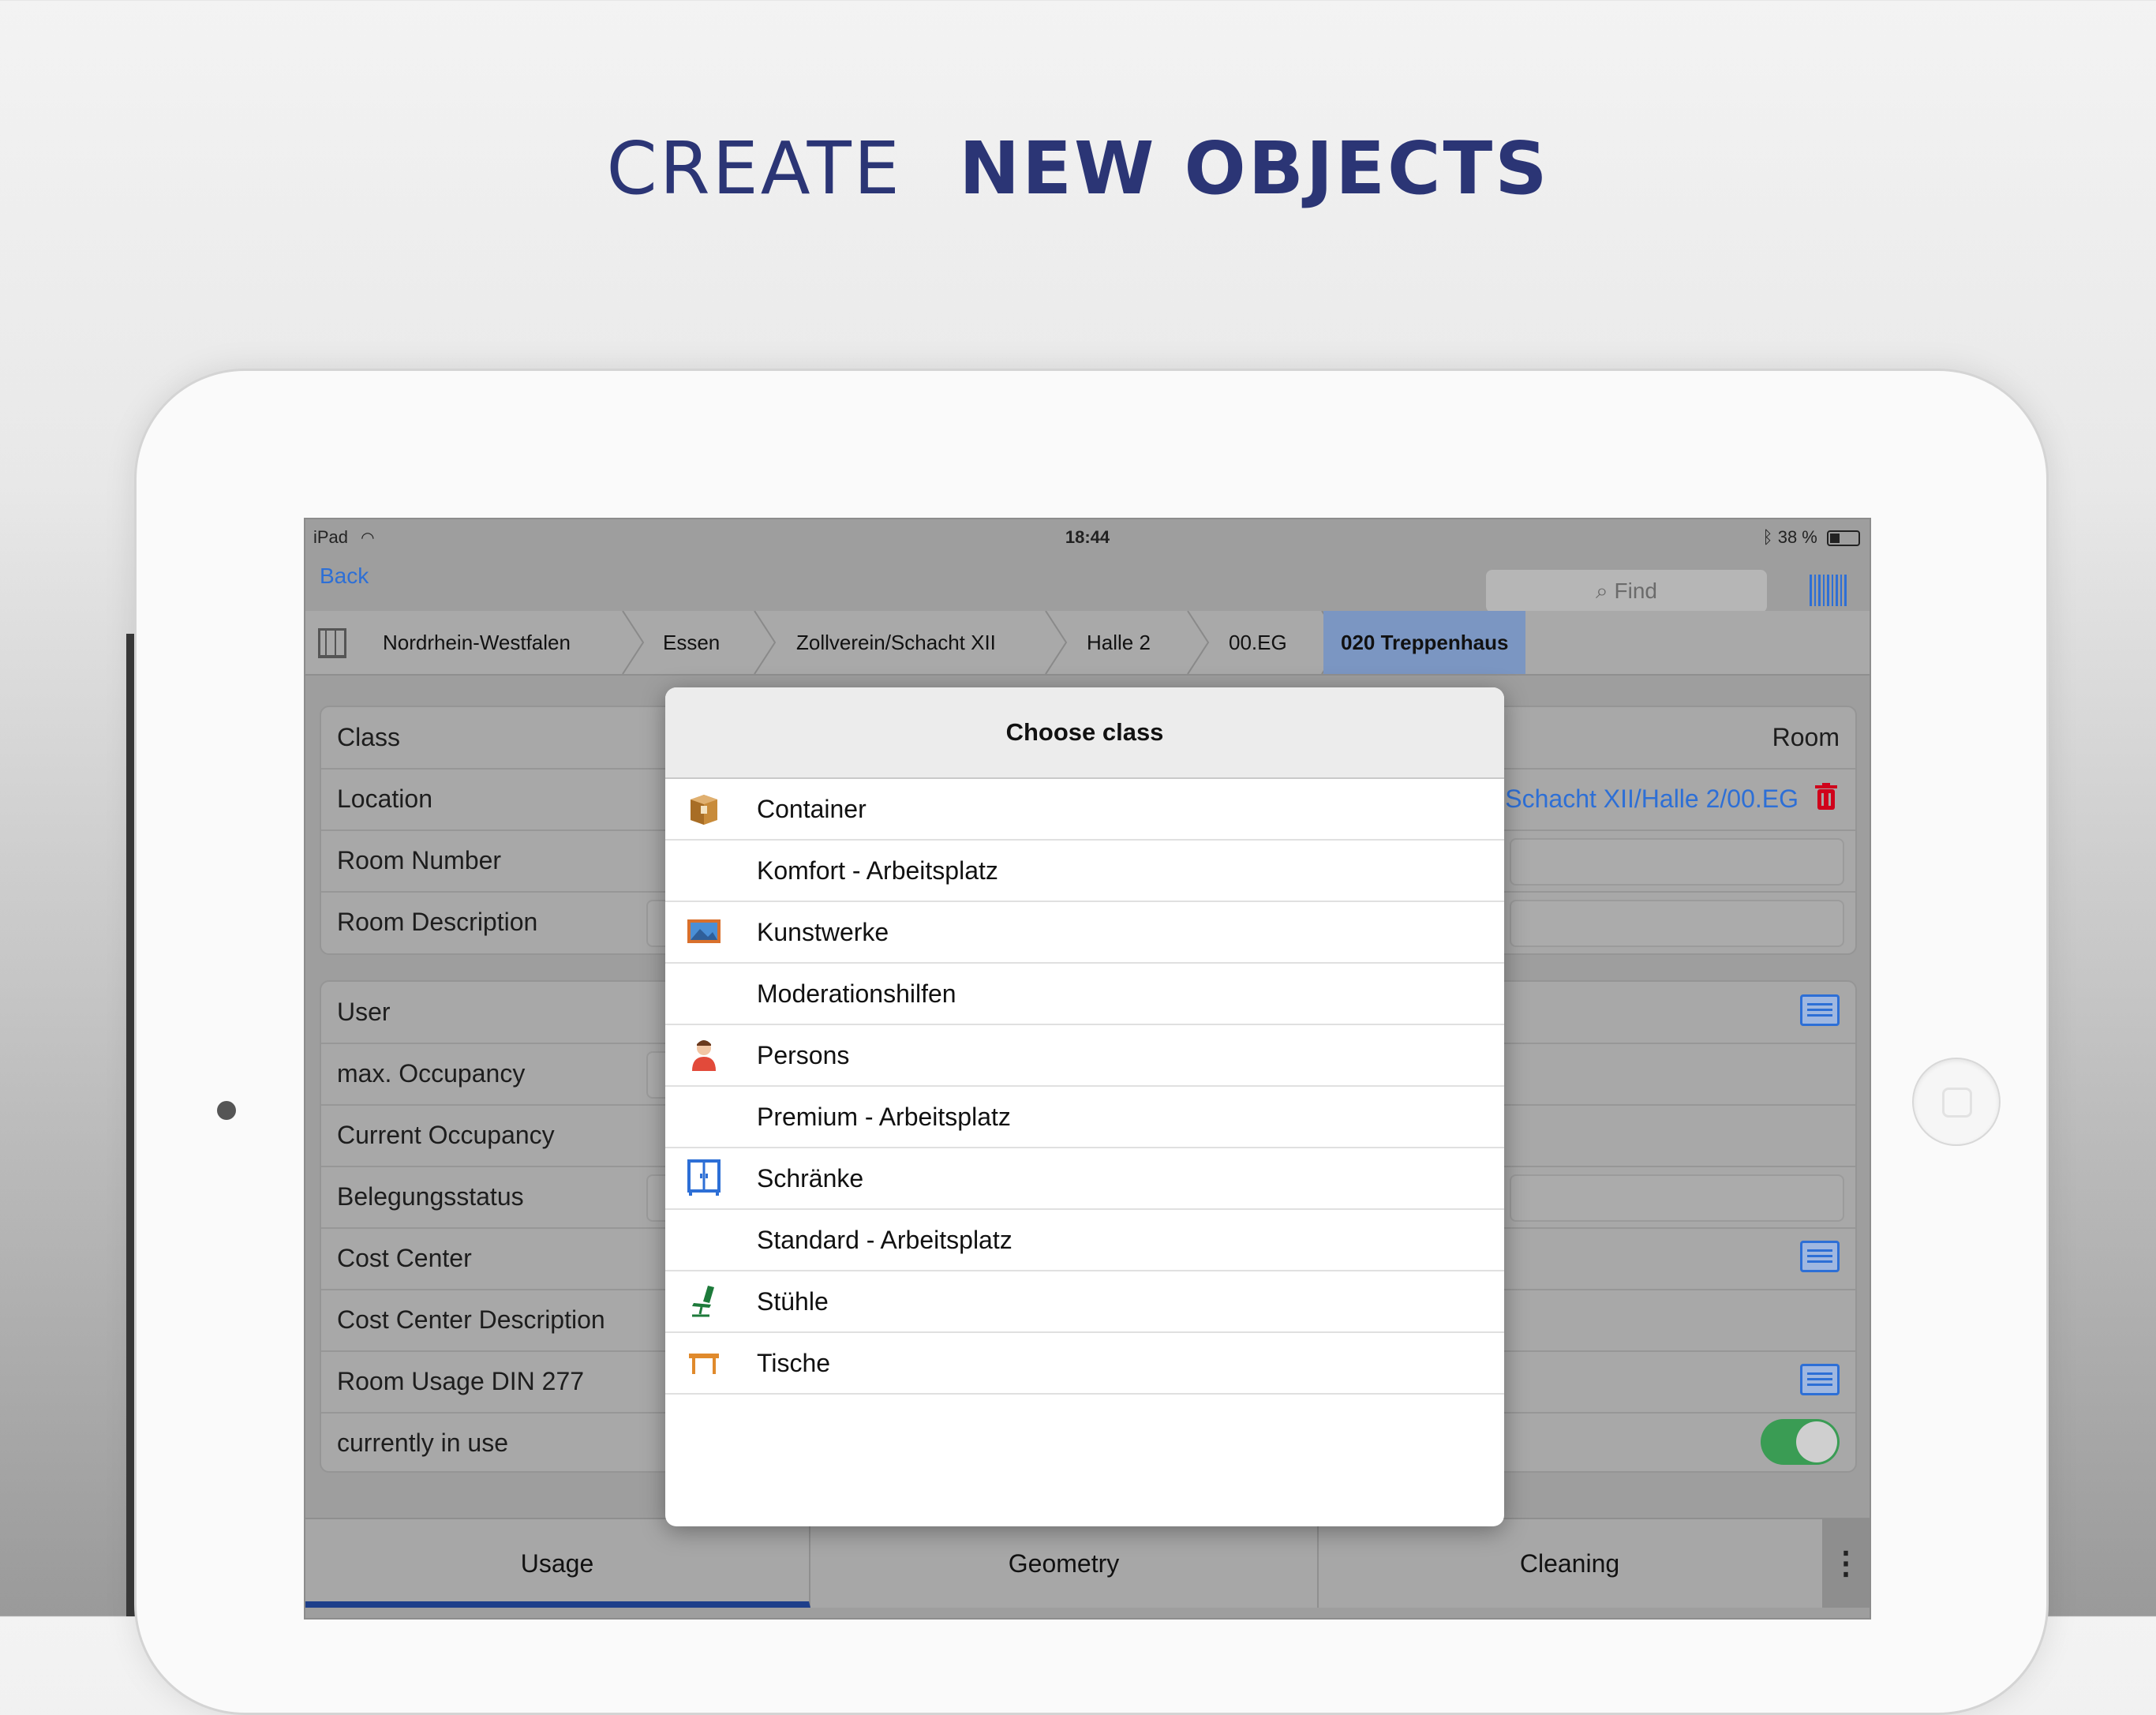 Image resolution: width=2156 pixels, height=1715 pixels. I want to click on in-use-toggle, so click(1800, 1442).